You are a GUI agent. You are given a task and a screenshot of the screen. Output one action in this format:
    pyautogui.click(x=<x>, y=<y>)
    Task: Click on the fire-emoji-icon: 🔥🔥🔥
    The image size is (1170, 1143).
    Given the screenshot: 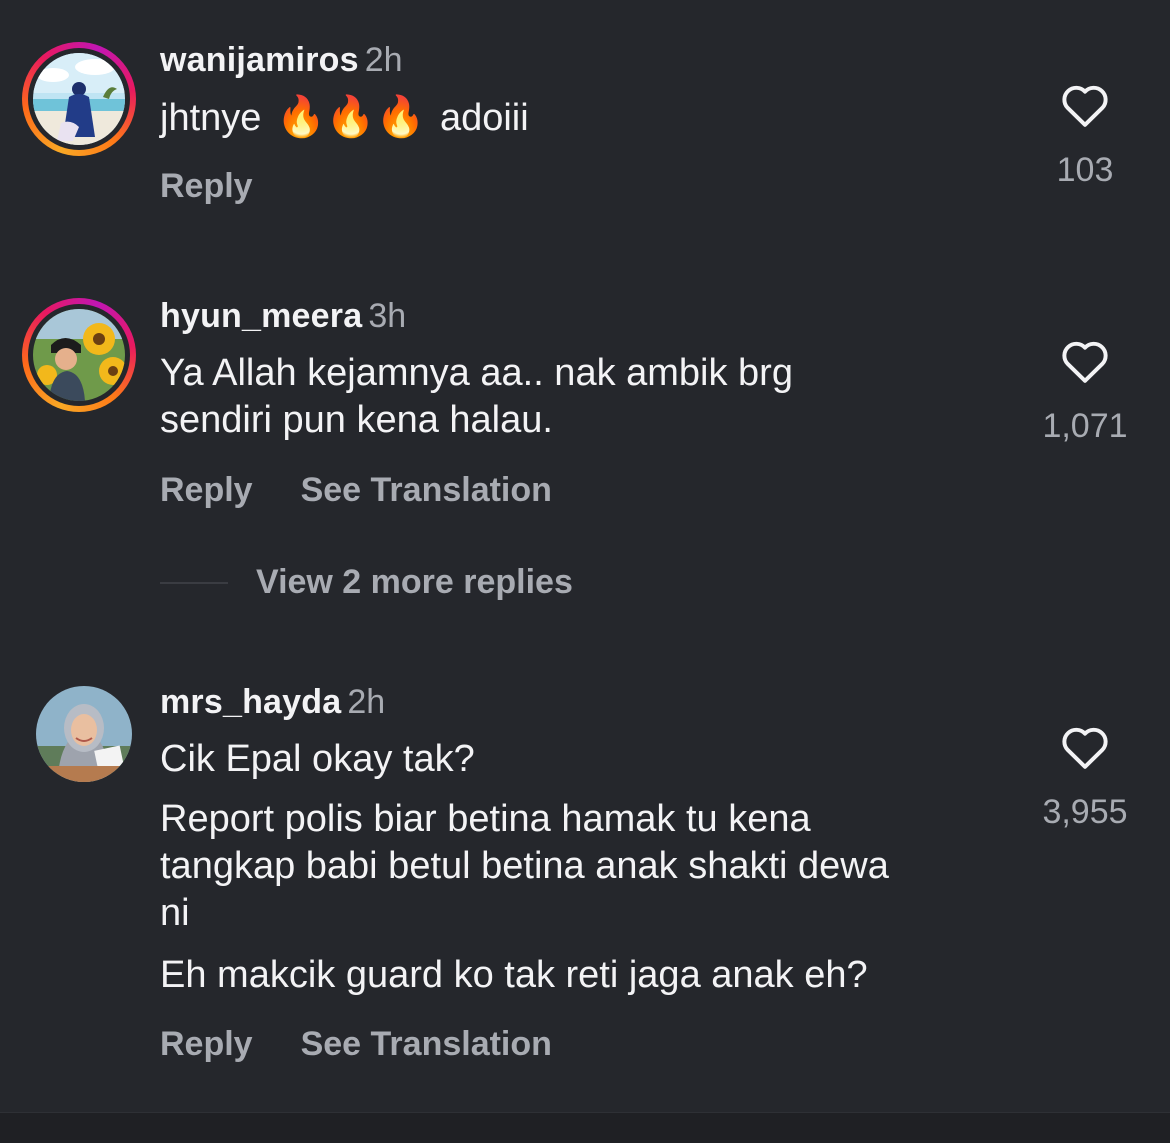 What is the action you would take?
    pyautogui.click(x=350, y=117)
    